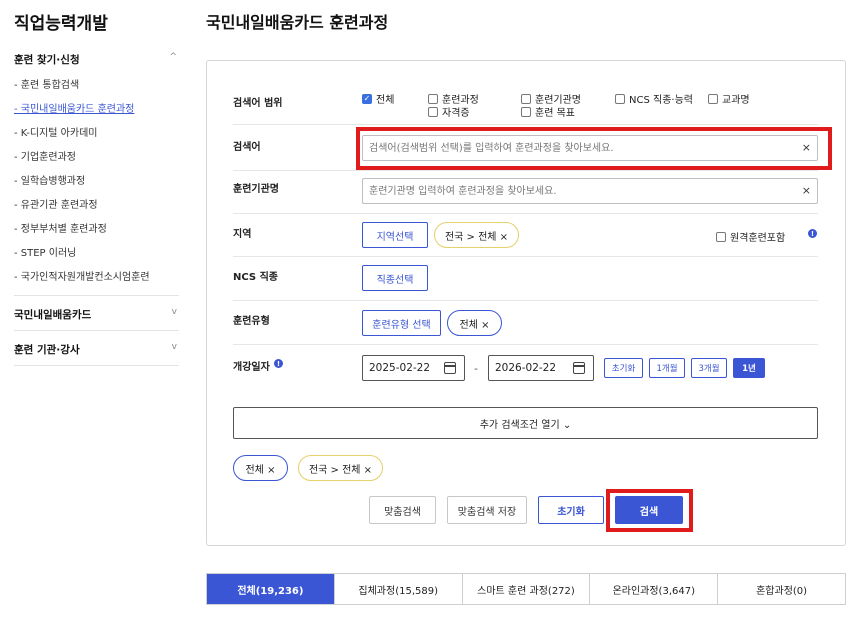  I want to click on sidebar-item-related-agency: - 유관기관 훈련과정, so click(56, 203).